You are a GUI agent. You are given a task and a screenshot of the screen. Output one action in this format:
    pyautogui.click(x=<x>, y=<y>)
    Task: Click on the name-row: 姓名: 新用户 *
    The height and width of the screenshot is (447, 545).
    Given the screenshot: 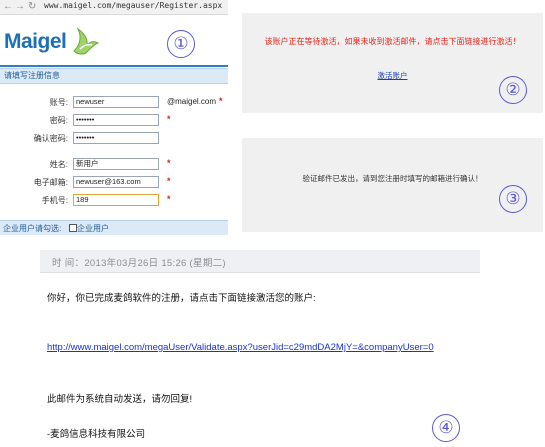 What is the action you would take?
    pyautogui.click(x=114, y=164)
    